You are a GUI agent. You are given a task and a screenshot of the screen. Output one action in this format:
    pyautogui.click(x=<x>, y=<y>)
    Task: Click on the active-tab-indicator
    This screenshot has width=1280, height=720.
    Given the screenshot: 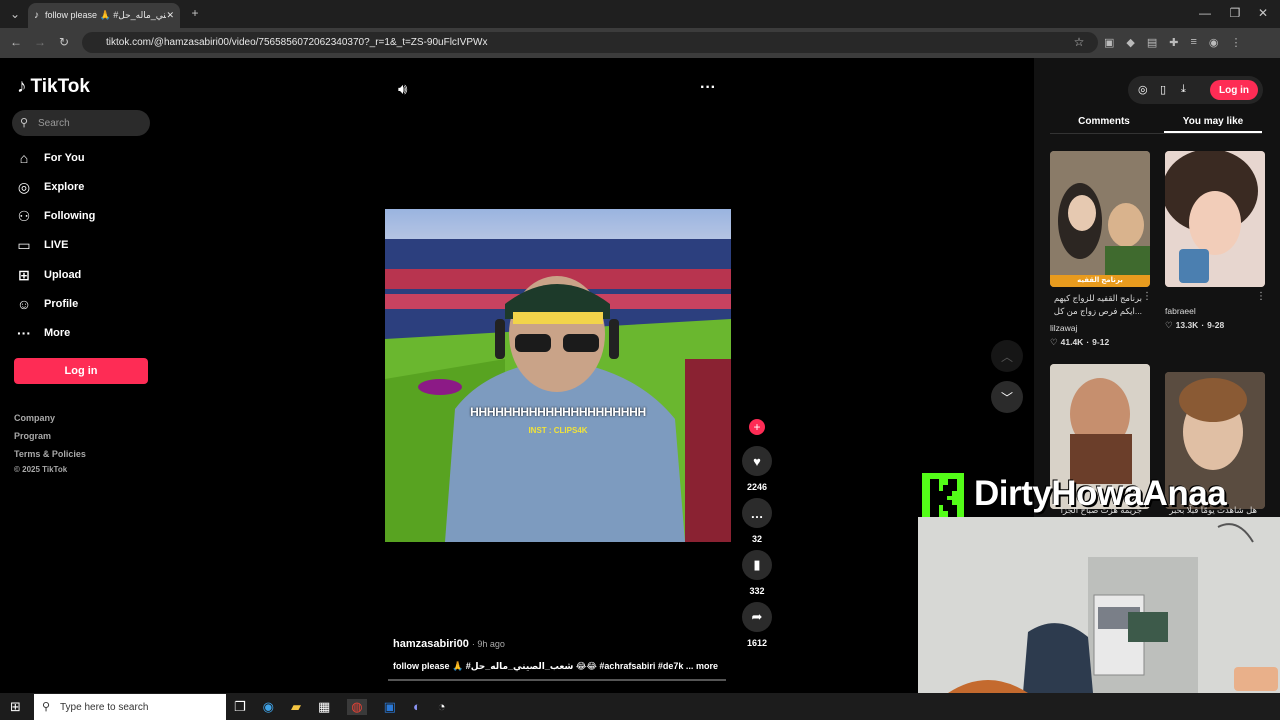 What is the action you would take?
    pyautogui.click(x=1213, y=132)
    